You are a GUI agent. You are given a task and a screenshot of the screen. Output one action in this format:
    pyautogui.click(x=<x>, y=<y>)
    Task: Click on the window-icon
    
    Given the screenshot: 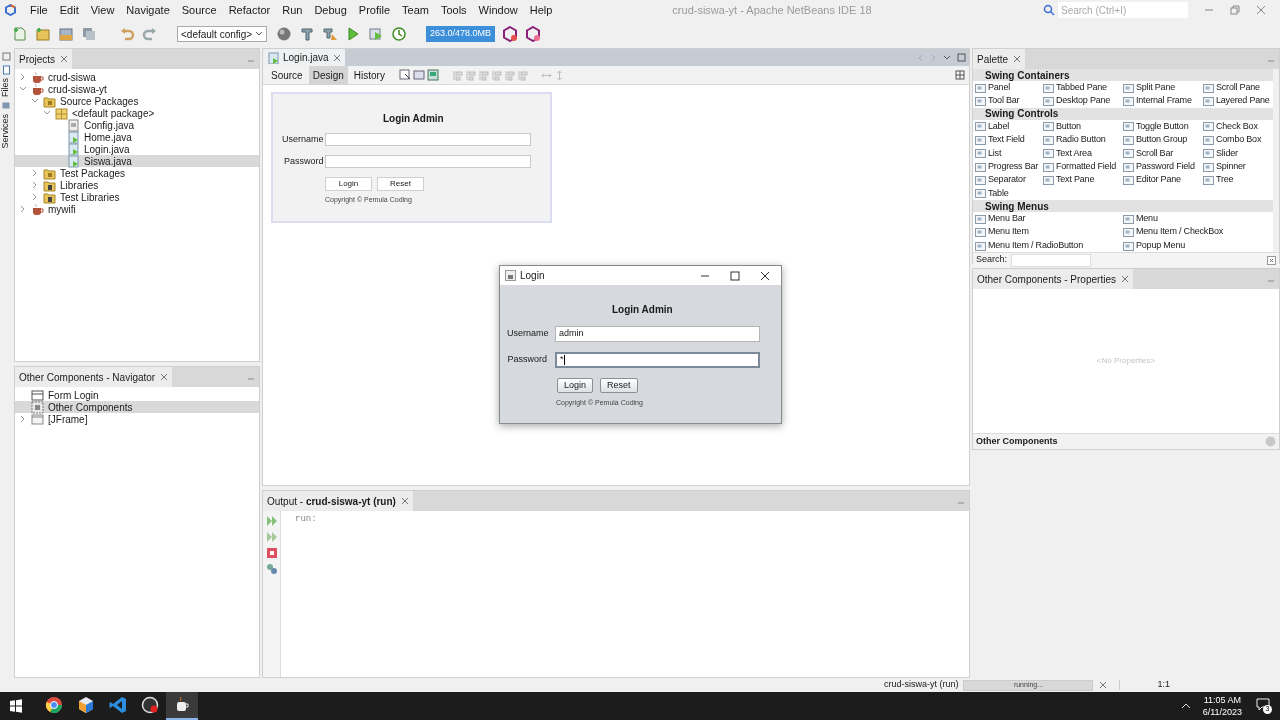 What is the action you would take?
    pyautogui.click(x=6, y=56)
    